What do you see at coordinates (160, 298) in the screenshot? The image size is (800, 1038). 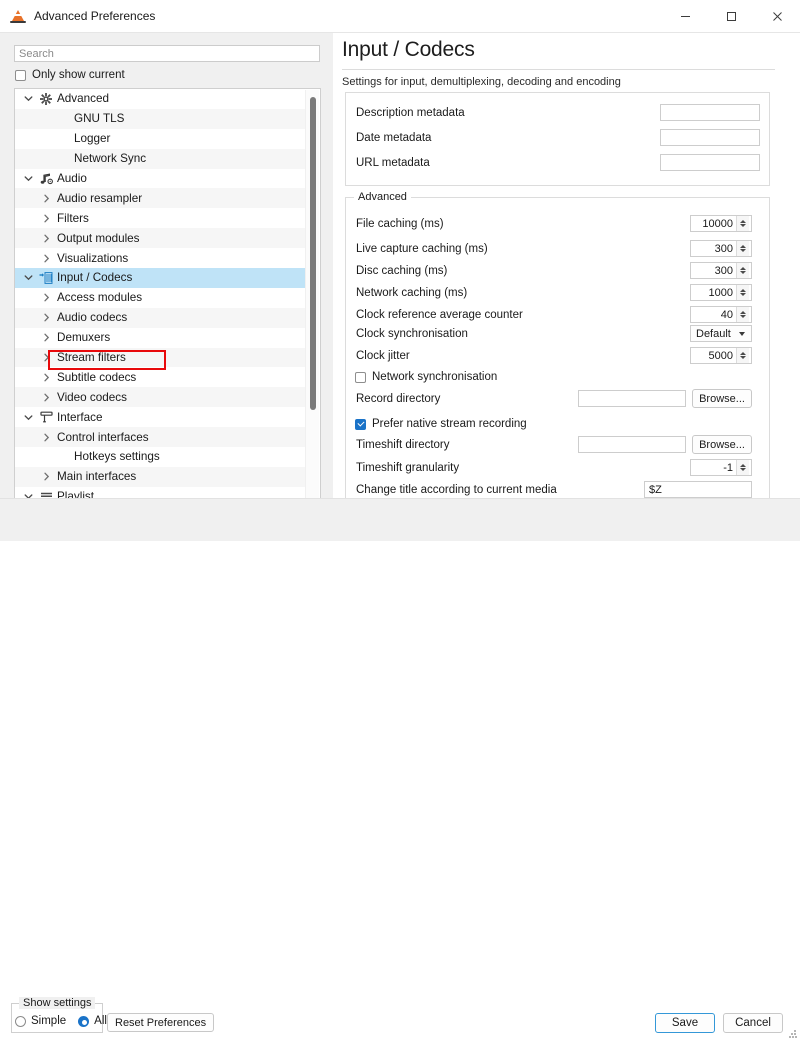 I see `sidebar-item-access-modules: Access modules` at bounding box center [160, 298].